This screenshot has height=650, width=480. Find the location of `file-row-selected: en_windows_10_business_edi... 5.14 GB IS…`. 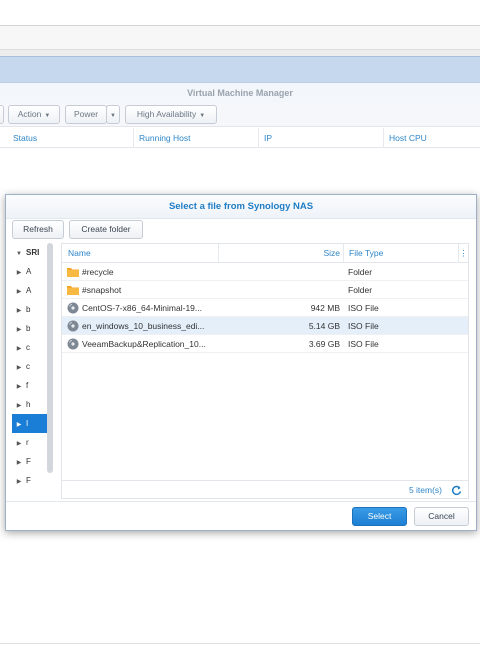

file-row-selected: en_windows_10_business_edi... 5.14 GB IS… is located at coordinates (265, 326).